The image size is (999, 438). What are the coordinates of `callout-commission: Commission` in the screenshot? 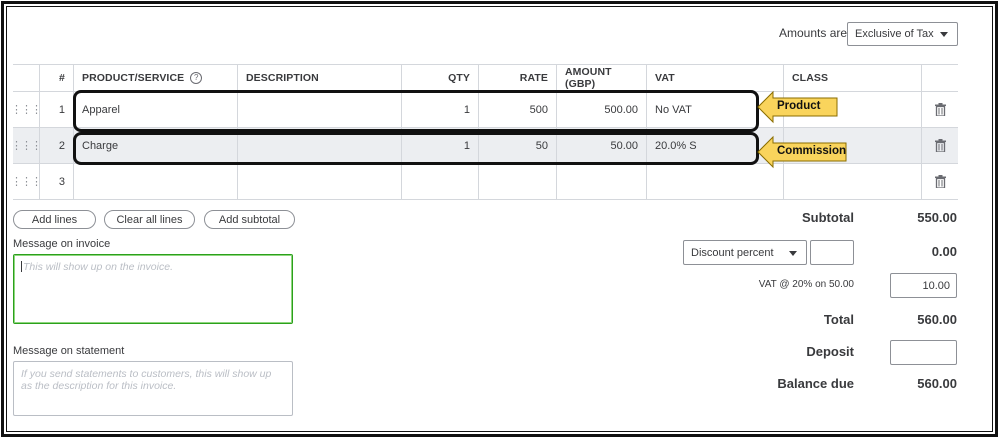 It's located at (803, 152).